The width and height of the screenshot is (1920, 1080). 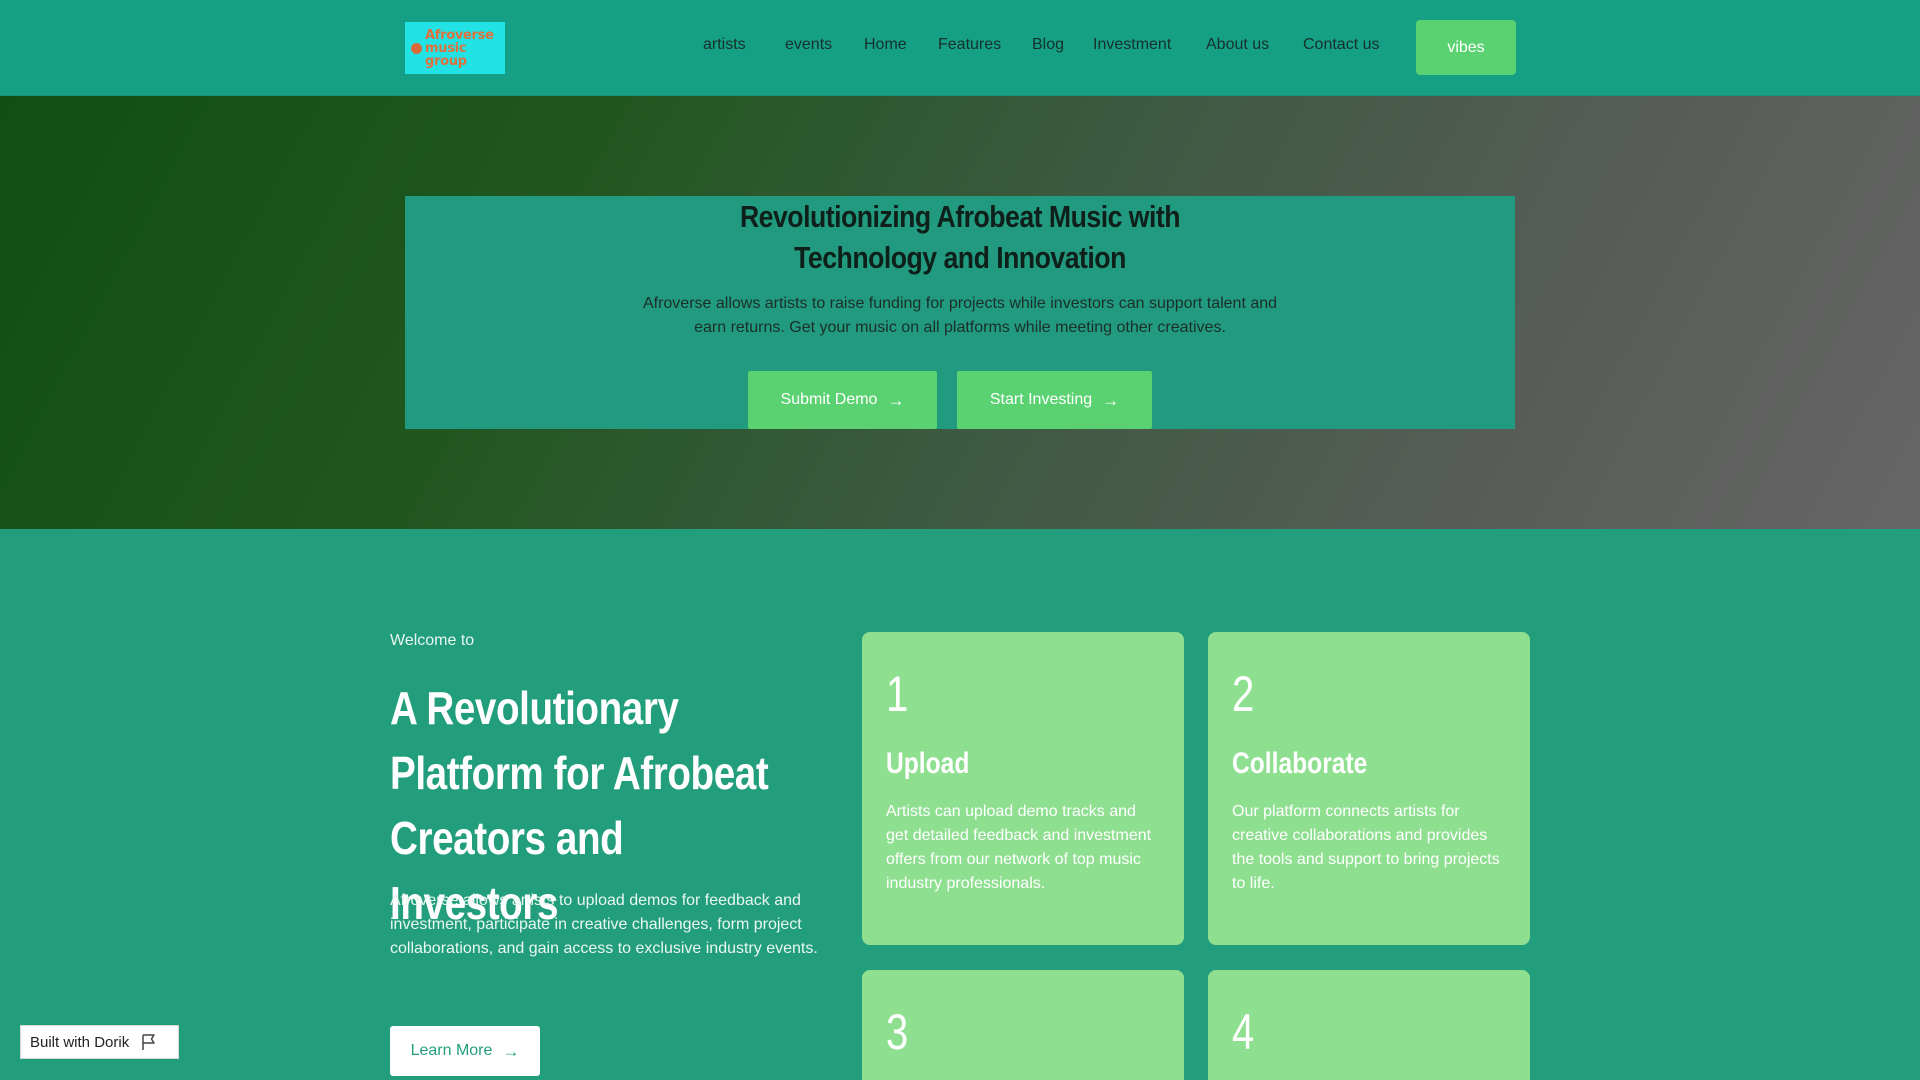 What do you see at coordinates (1023, 1025) in the screenshot?
I see `feature-card-3: 3` at bounding box center [1023, 1025].